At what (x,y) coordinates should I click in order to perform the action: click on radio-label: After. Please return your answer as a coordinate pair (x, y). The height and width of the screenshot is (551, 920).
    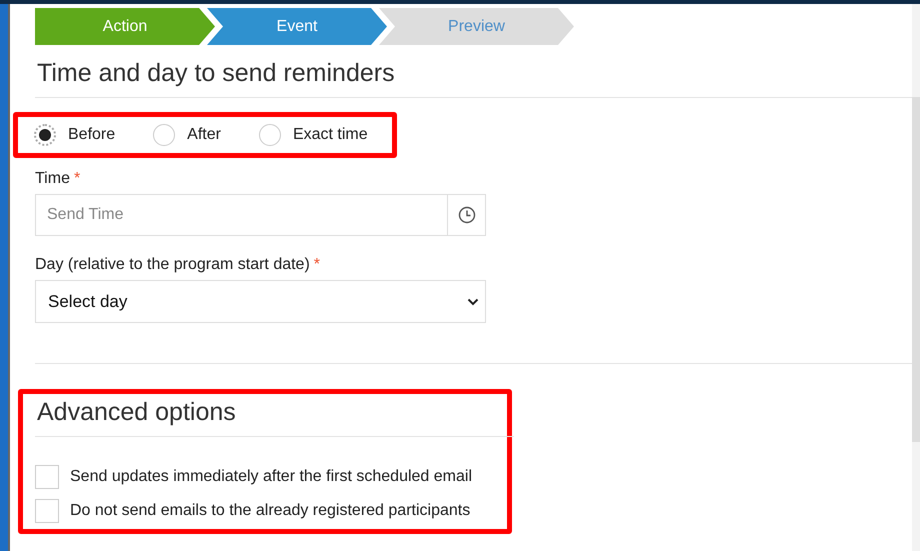
    Looking at the image, I should click on (204, 135).